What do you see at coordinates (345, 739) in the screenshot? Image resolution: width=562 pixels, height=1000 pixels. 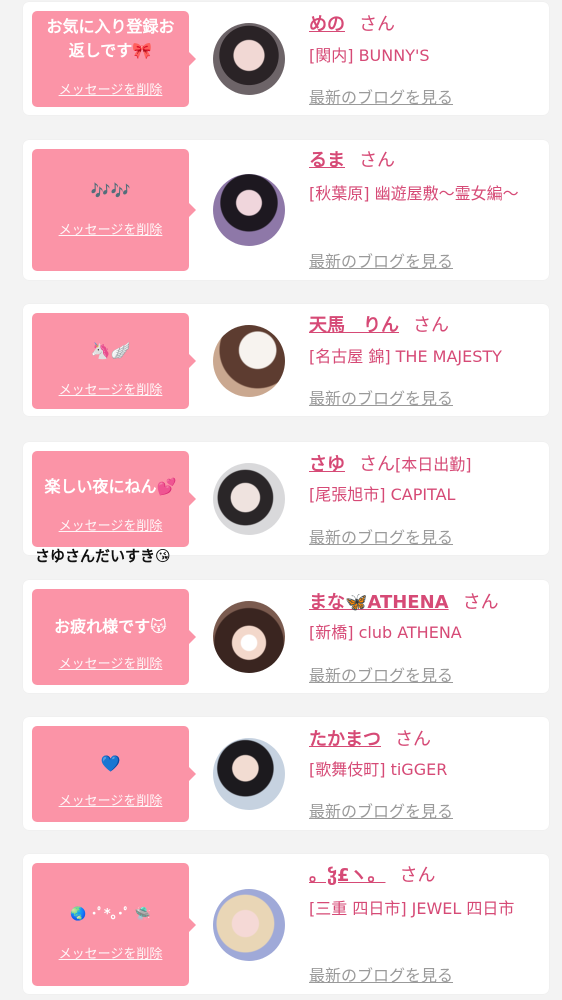 I see `cast-name-link: たかまつ` at bounding box center [345, 739].